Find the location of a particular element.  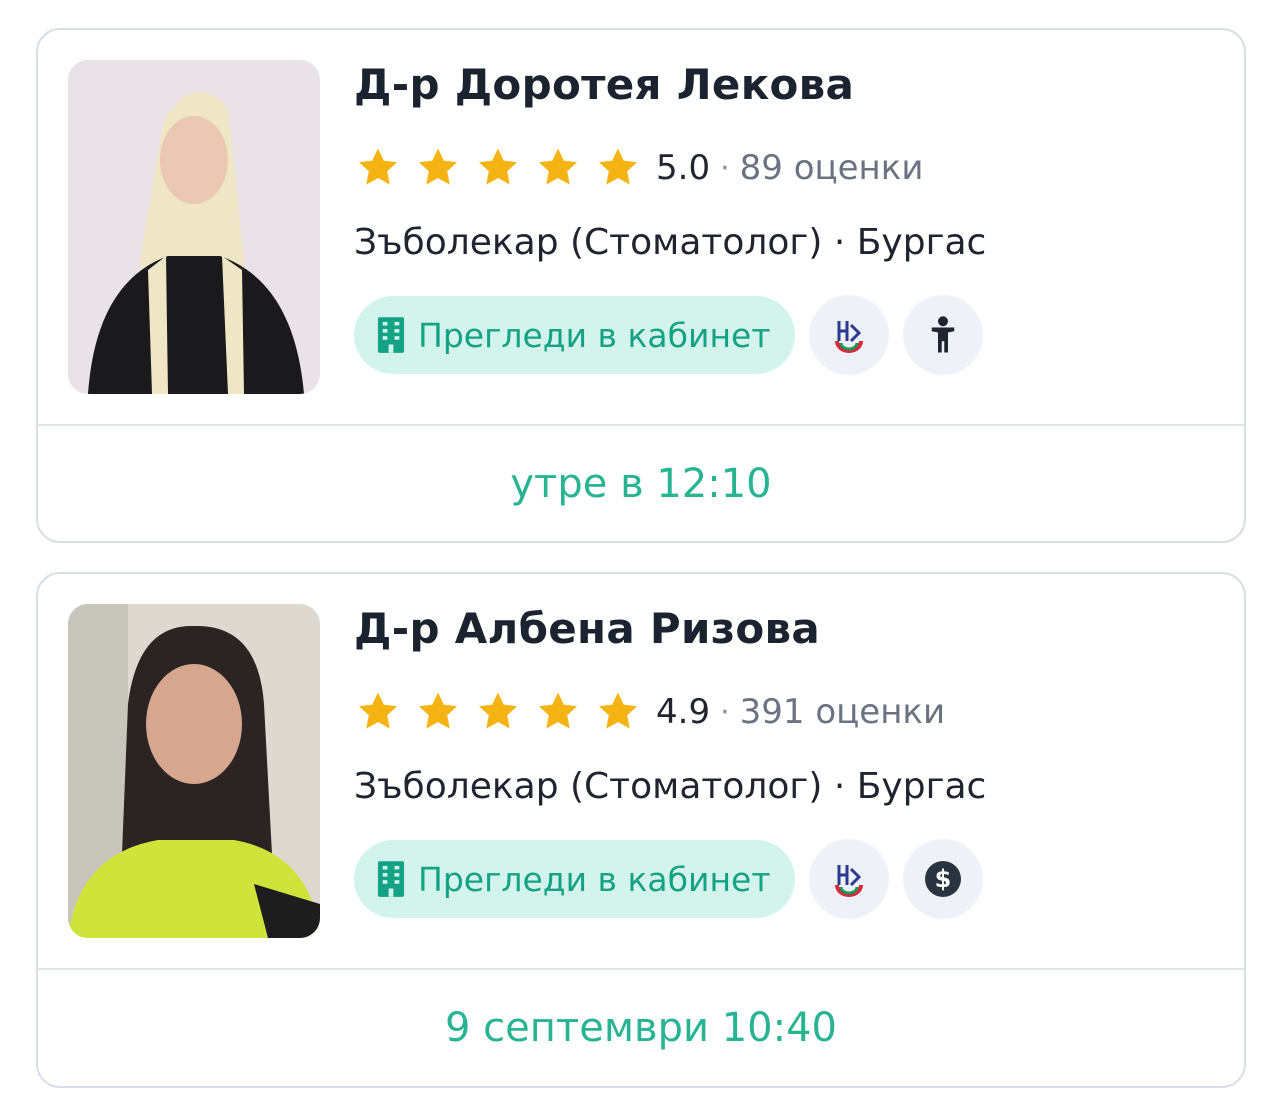

next-slot-button: утре в 12:10 is located at coordinates (641, 483).